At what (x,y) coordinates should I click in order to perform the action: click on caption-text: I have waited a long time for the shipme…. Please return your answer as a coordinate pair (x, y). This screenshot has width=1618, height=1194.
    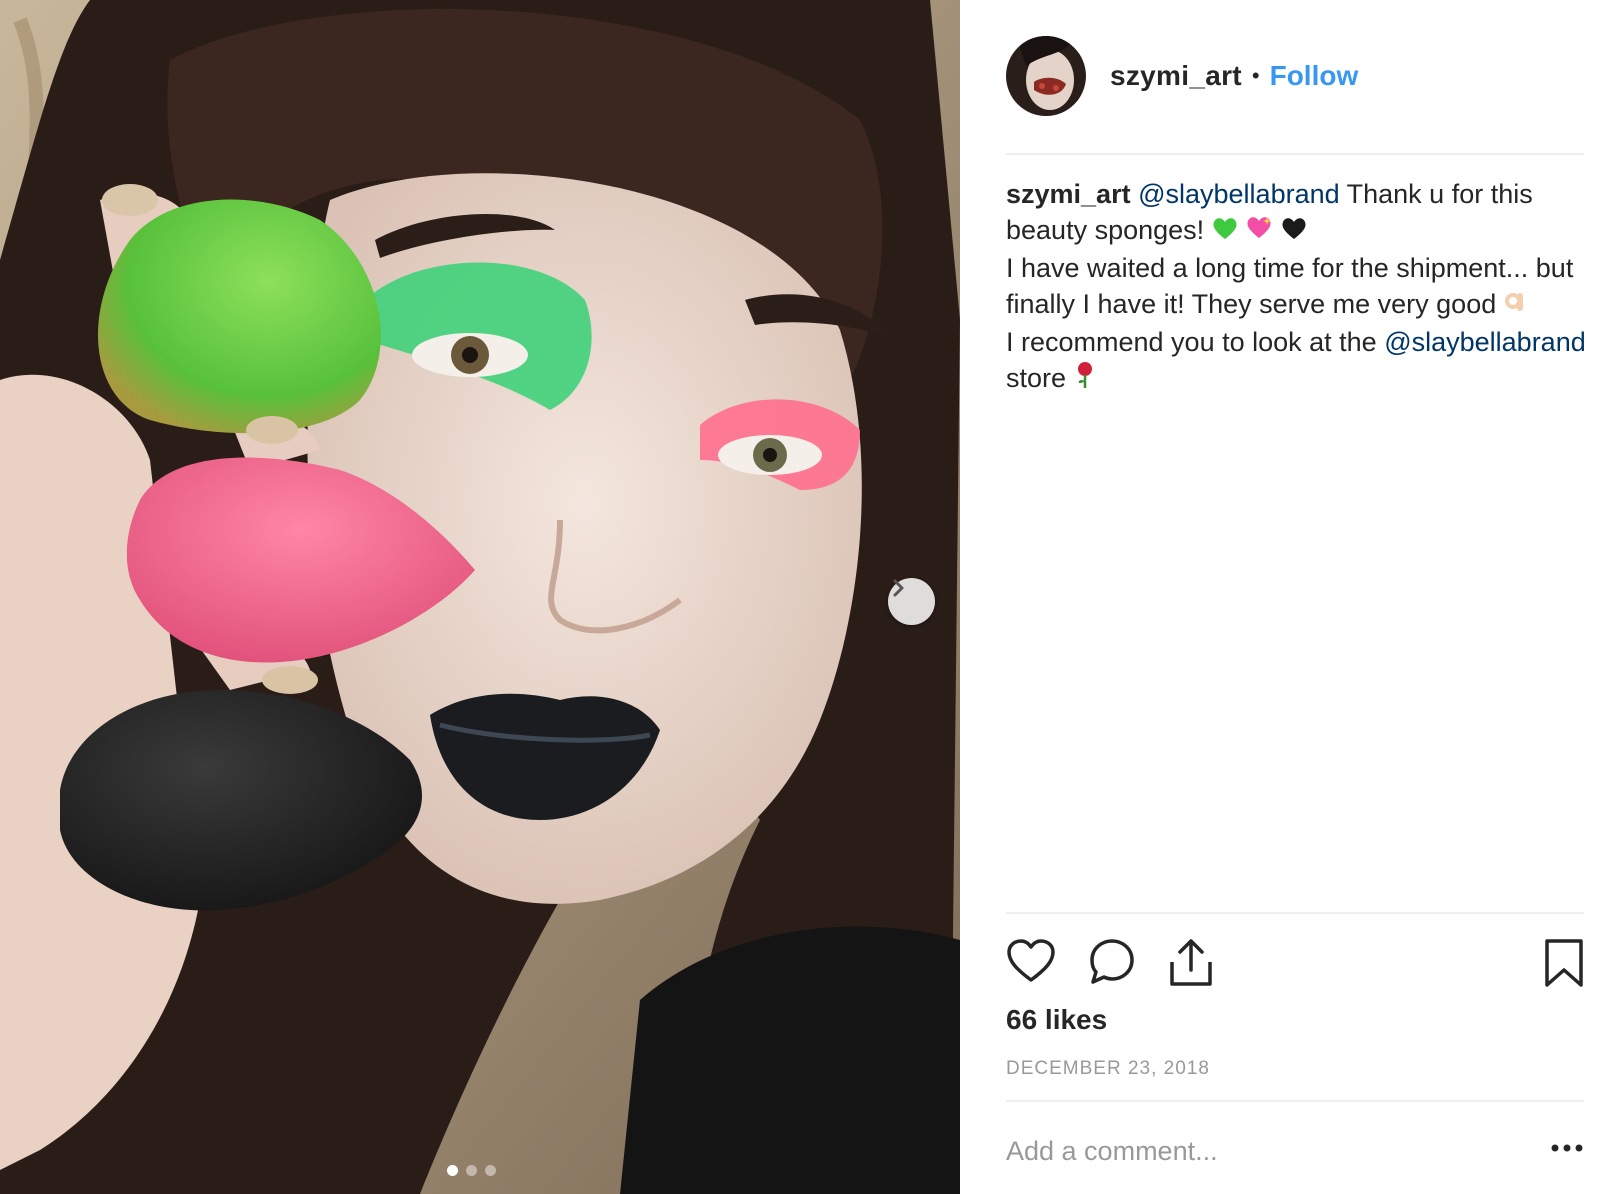
    Looking at the image, I should click on (1290, 285).